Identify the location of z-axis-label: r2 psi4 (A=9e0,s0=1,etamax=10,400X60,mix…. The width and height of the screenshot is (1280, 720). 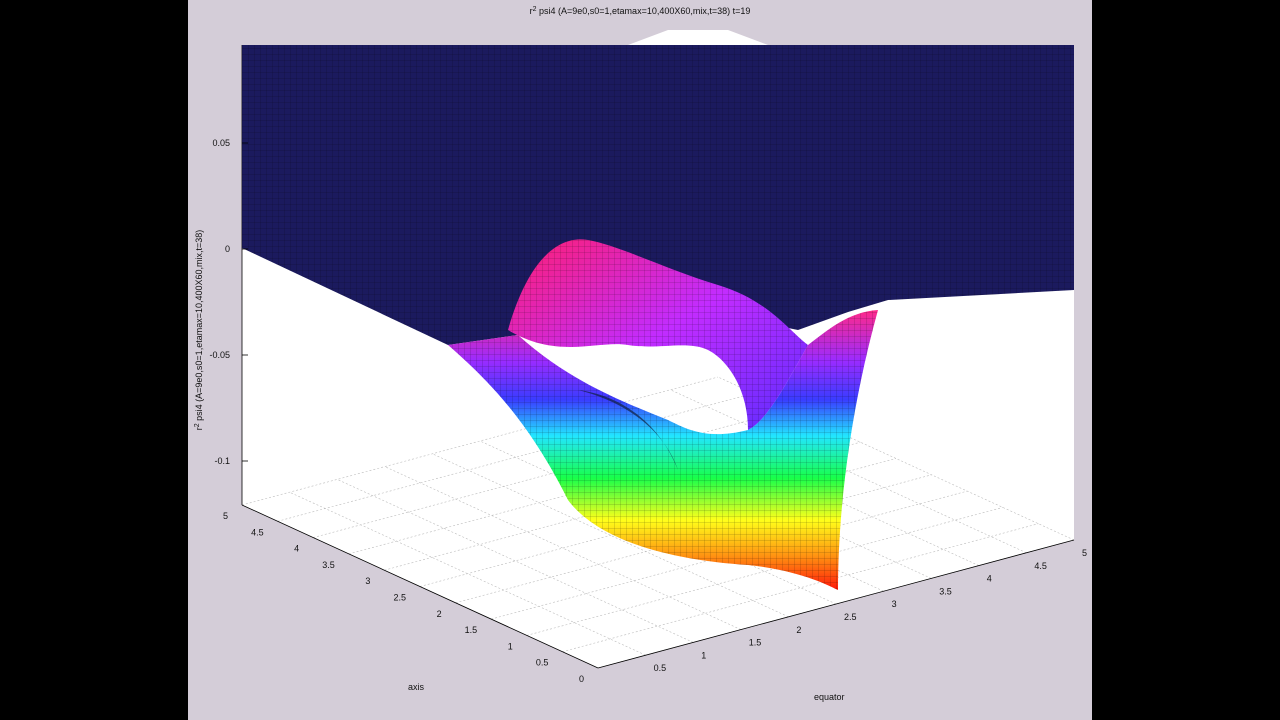
(199, 330).